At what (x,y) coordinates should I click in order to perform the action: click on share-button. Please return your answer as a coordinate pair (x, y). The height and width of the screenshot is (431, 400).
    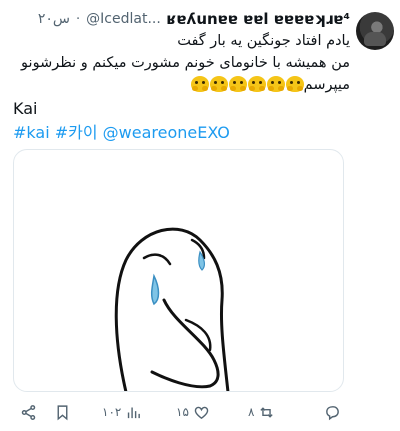
    Looking at the image, I should click on (28, 412).